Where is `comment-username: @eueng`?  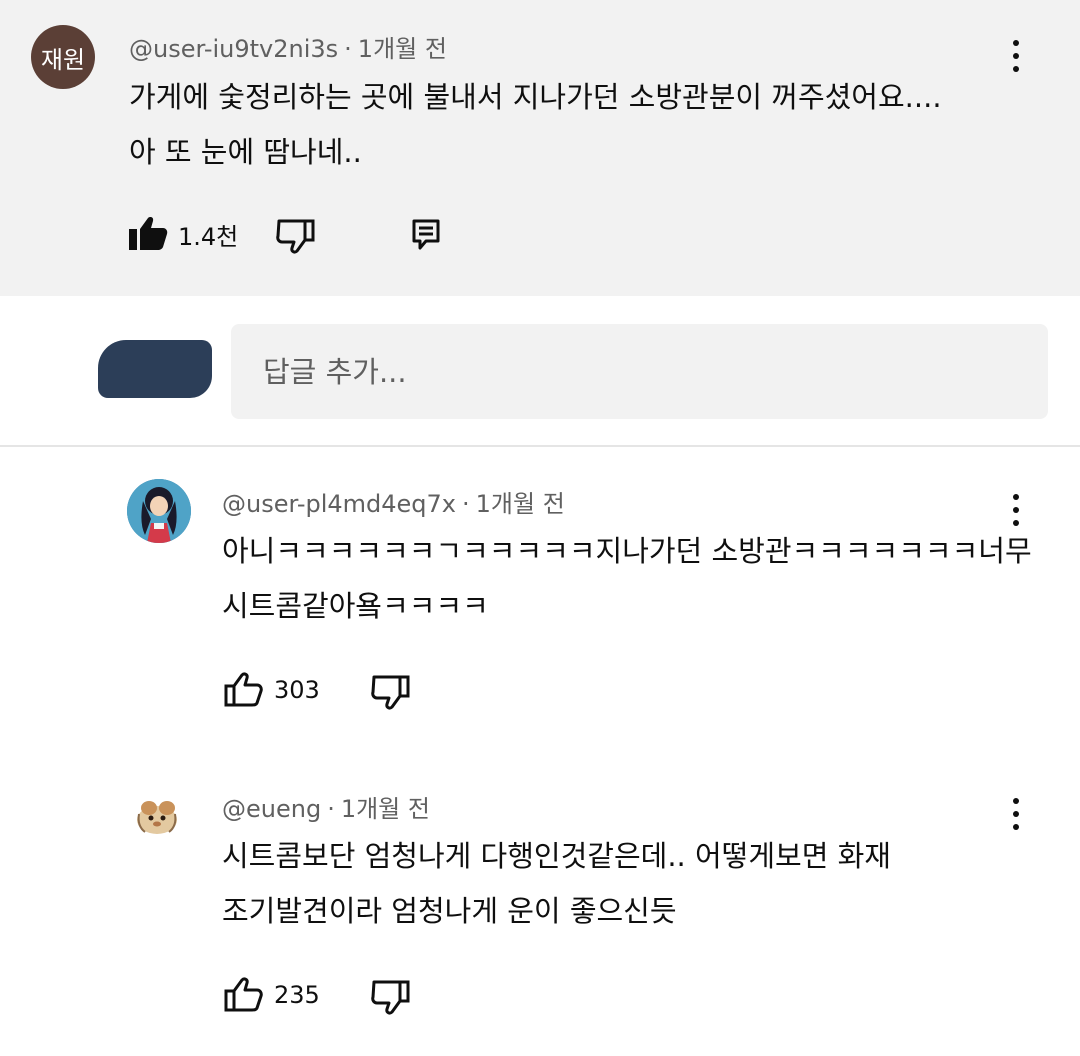 comment-username: @eueng is located at coordinates (271, 809).